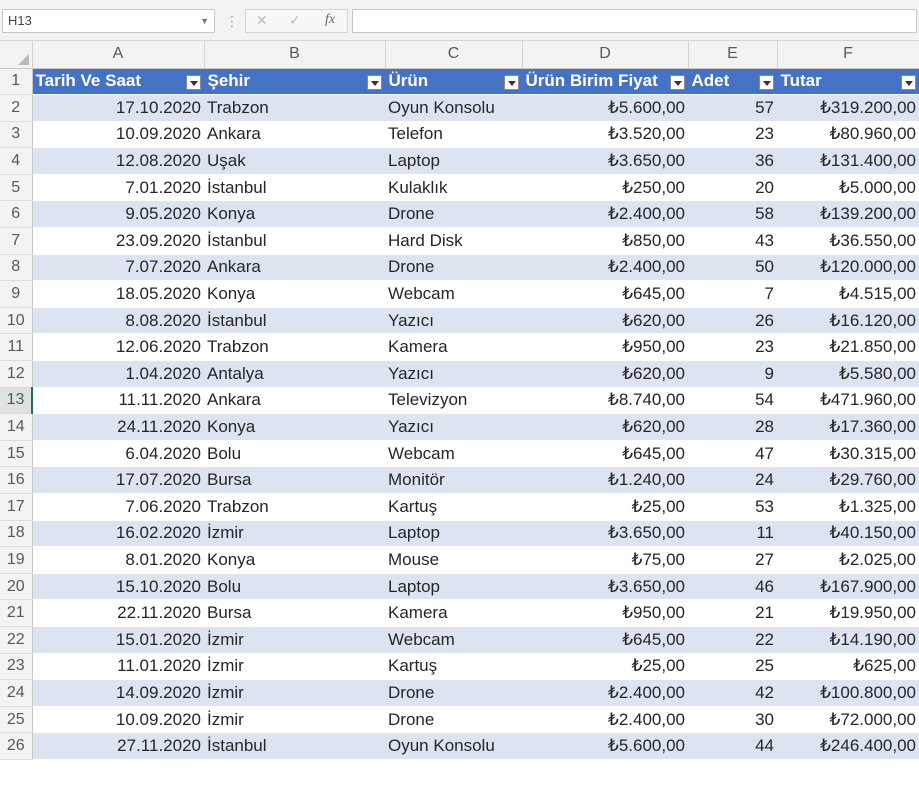  Describe the element at coordinates (848, 613) in the screenshot. I see `cell-total: ₺19.950,00` at that location.